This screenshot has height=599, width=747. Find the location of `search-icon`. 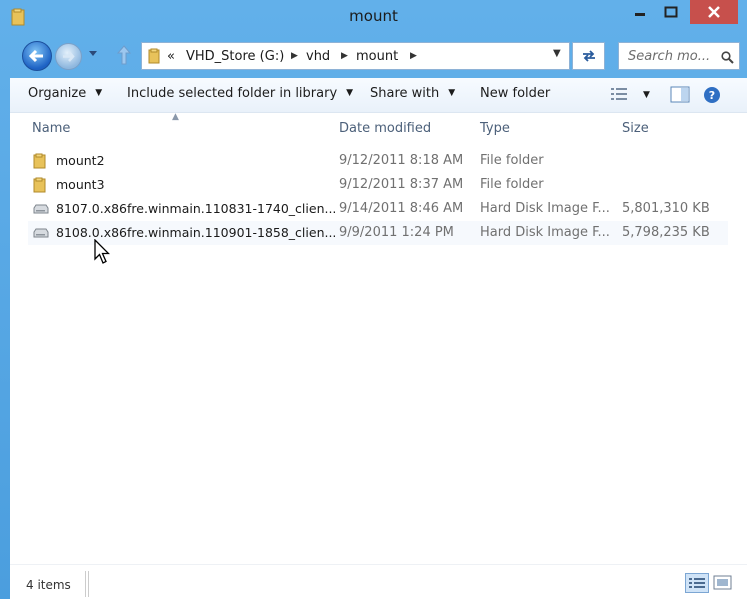

search-icon is located at coordinates (727, 57).